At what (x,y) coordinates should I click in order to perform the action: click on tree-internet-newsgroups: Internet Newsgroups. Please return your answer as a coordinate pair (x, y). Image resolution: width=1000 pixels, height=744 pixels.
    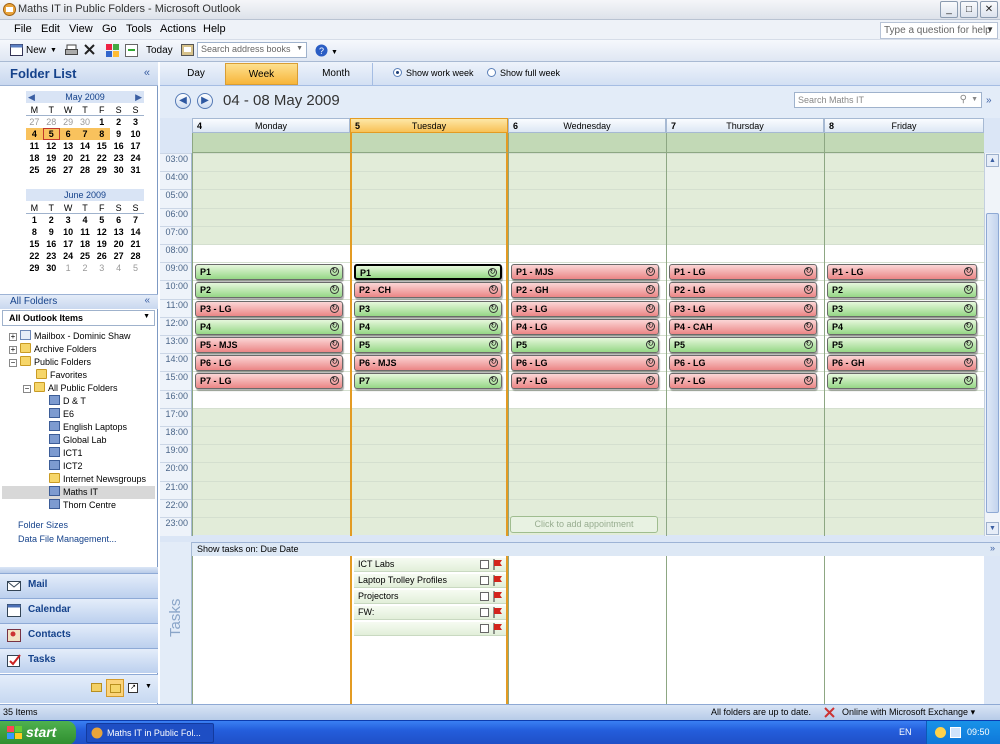
    Looking at the image, I should click on (97, 479).